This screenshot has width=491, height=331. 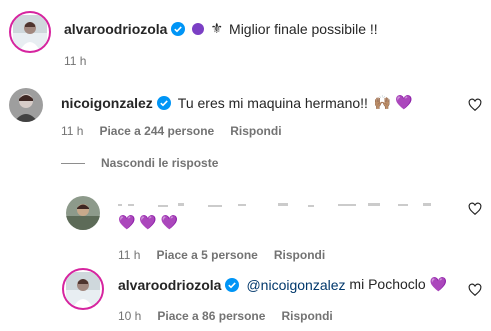 What do you see at coordinates (272, 102) in the screenshot?
I see `comment-text: Tu eres mi maquina hermano!!` at bounding box center [272, 102].